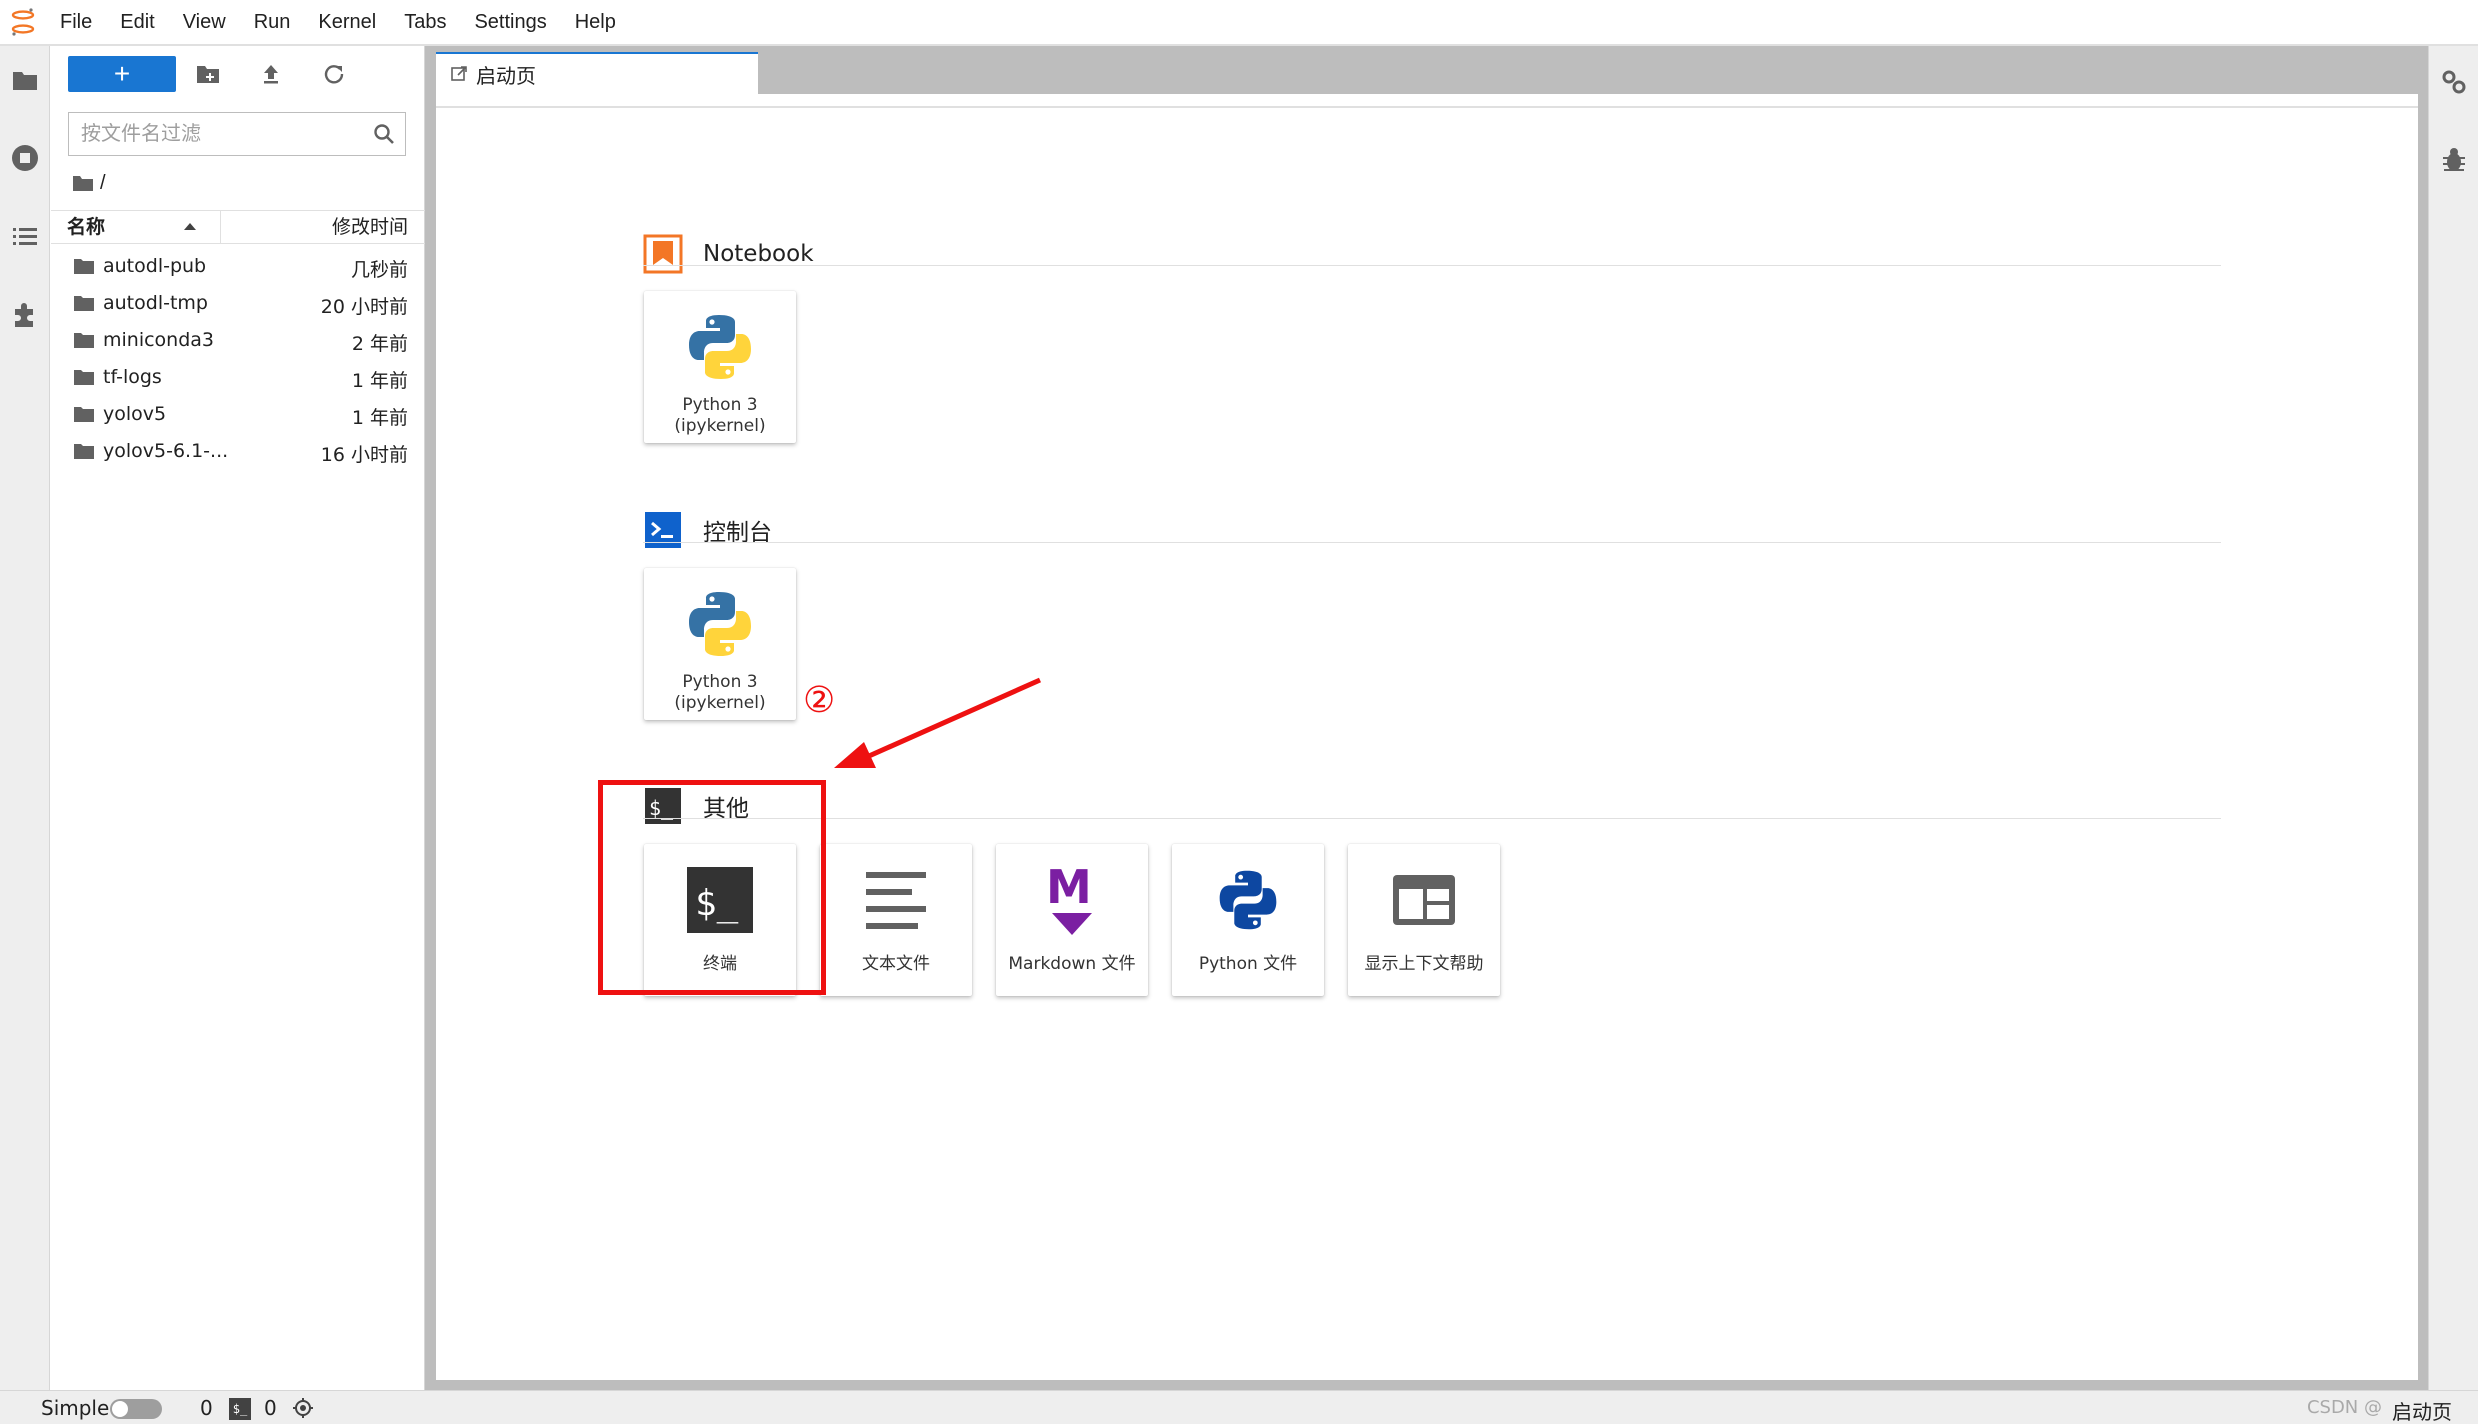 The height and width of the screenshot is (1424, 2478). Describe the element at coordinates (270, 1408) in the screenshot. I see `terminal-count: 0` at that location.